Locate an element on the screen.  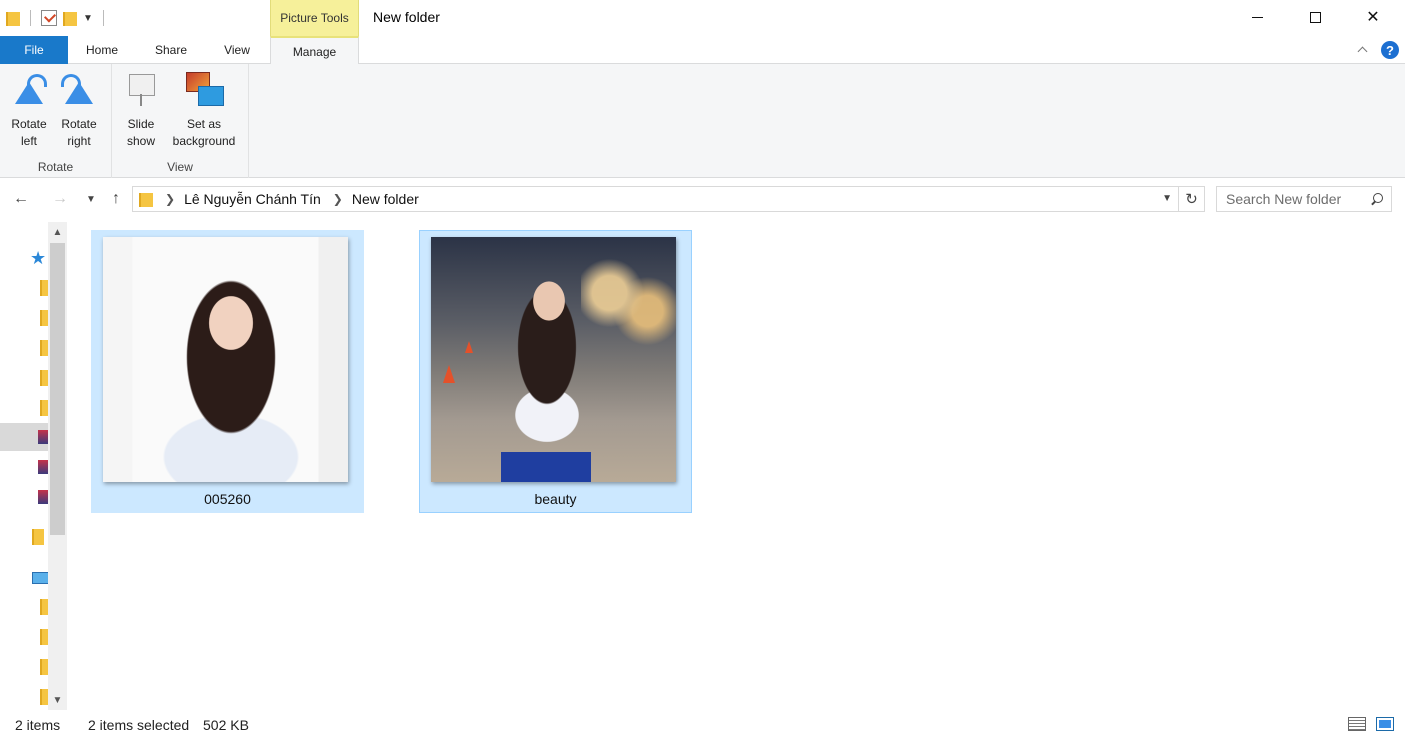
minimize-button is located at coordinates (1257, 17).